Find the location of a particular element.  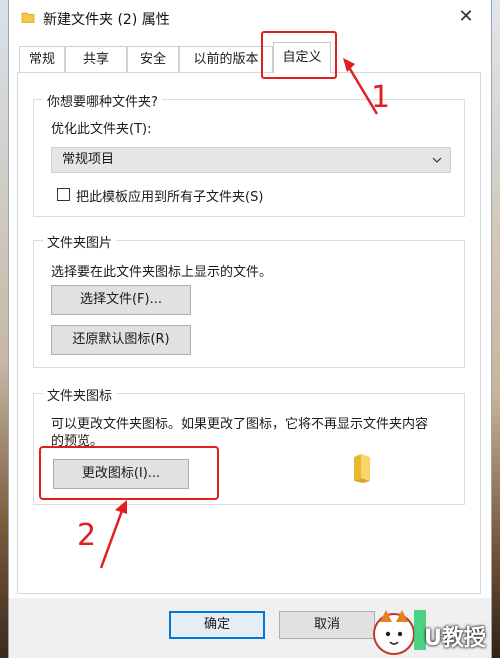

watermark-text: U教授 is located at coordinates (455, 638).